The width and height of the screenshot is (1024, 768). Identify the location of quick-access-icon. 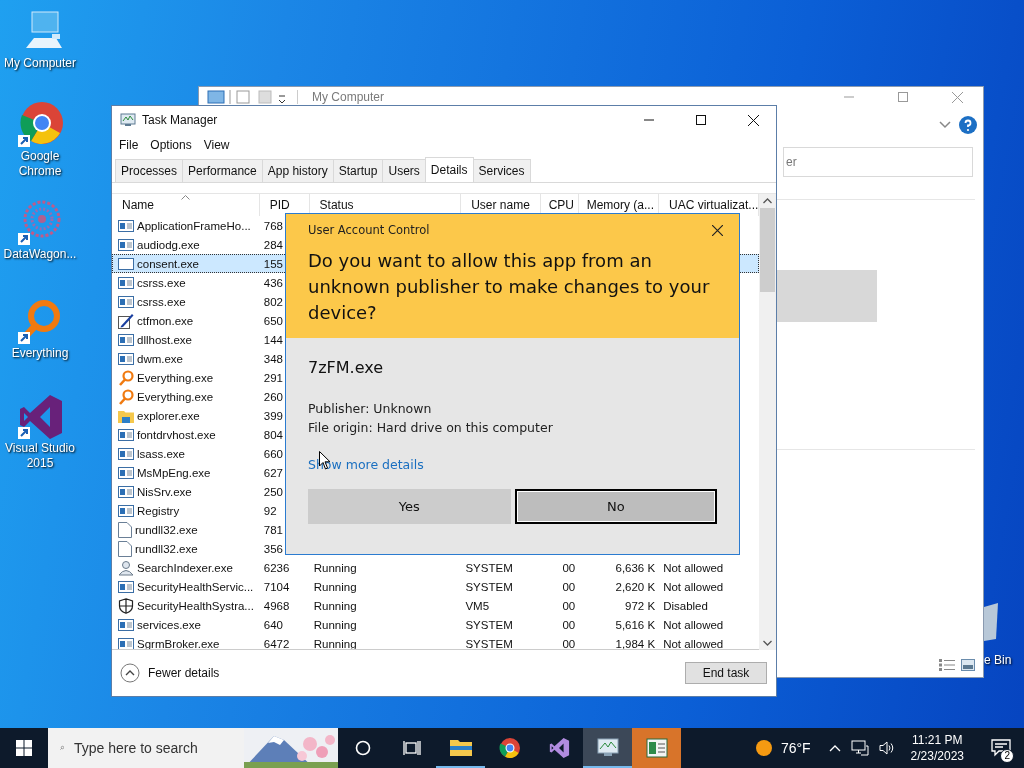
(247, 97).